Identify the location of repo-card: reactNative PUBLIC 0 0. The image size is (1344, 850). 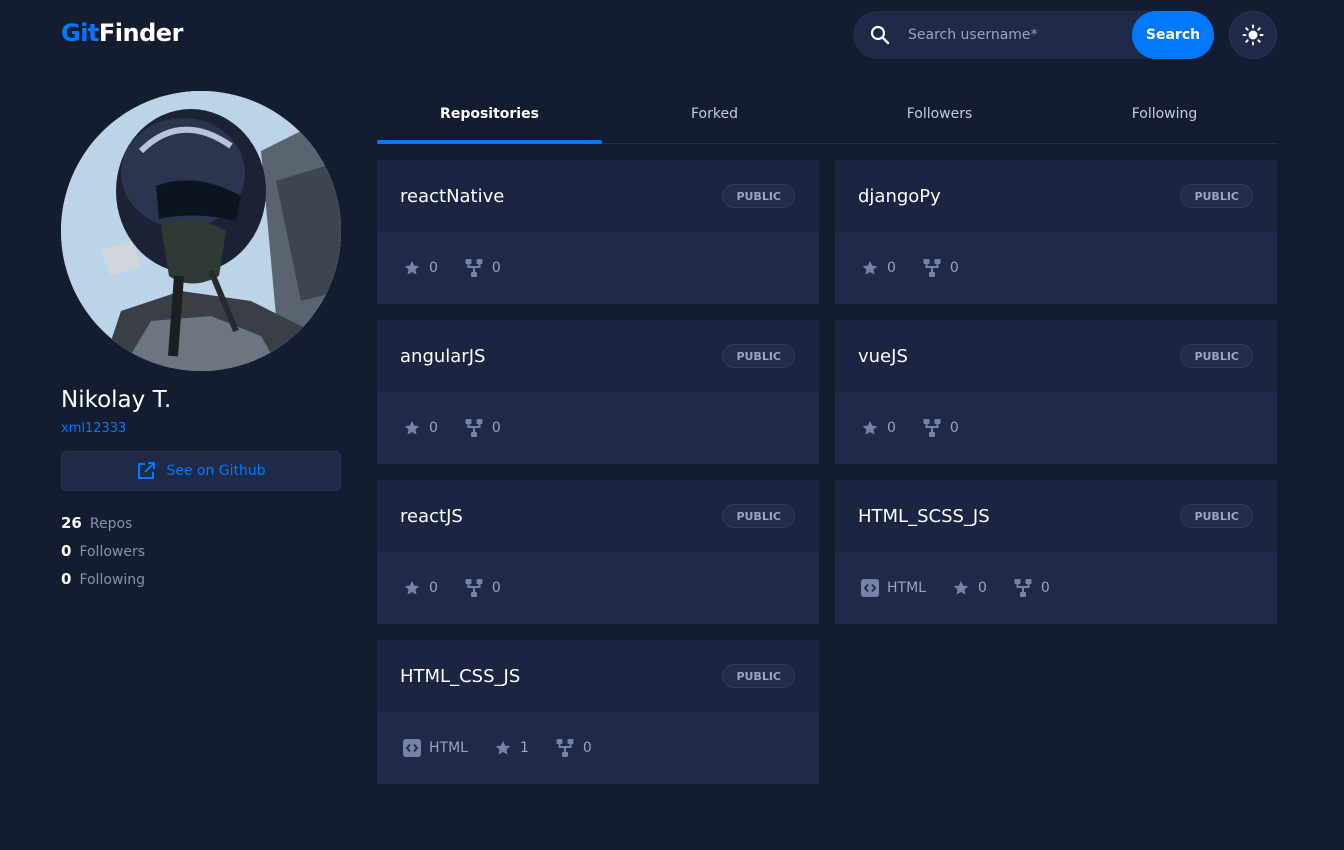
(598, 232).